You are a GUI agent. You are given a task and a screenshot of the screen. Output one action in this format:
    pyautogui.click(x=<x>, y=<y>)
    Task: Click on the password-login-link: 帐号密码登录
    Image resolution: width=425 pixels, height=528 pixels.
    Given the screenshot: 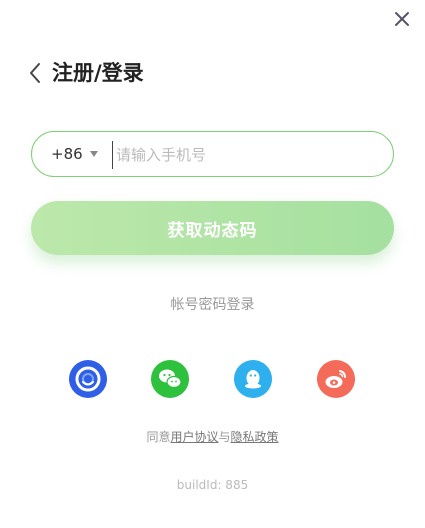 What is the action you would take?
    pyautogui.click(x=212, y=304)
    